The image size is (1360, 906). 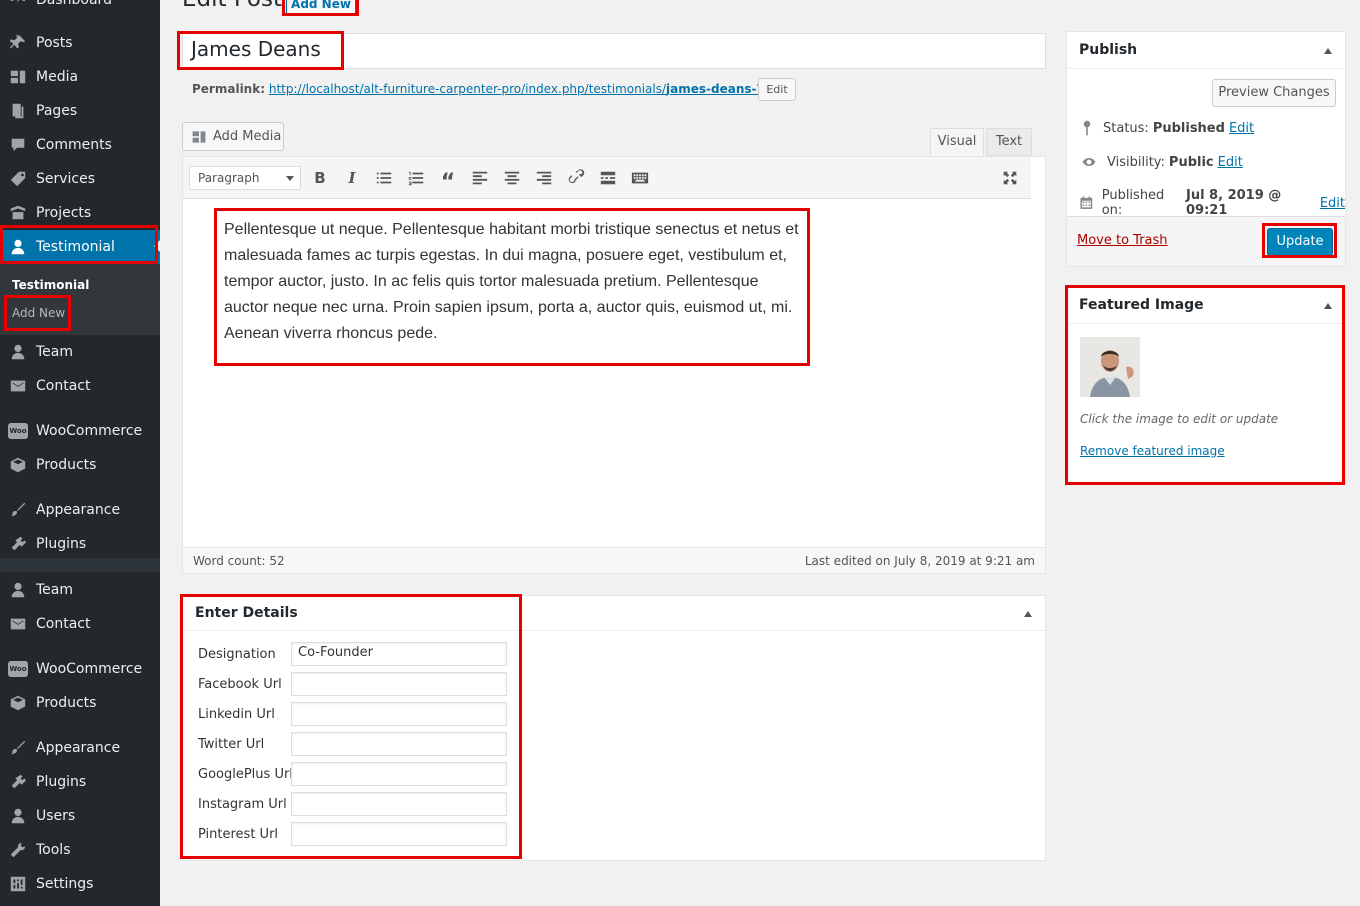 I want to click on field-label: Designation, so click(x=237, y=654).